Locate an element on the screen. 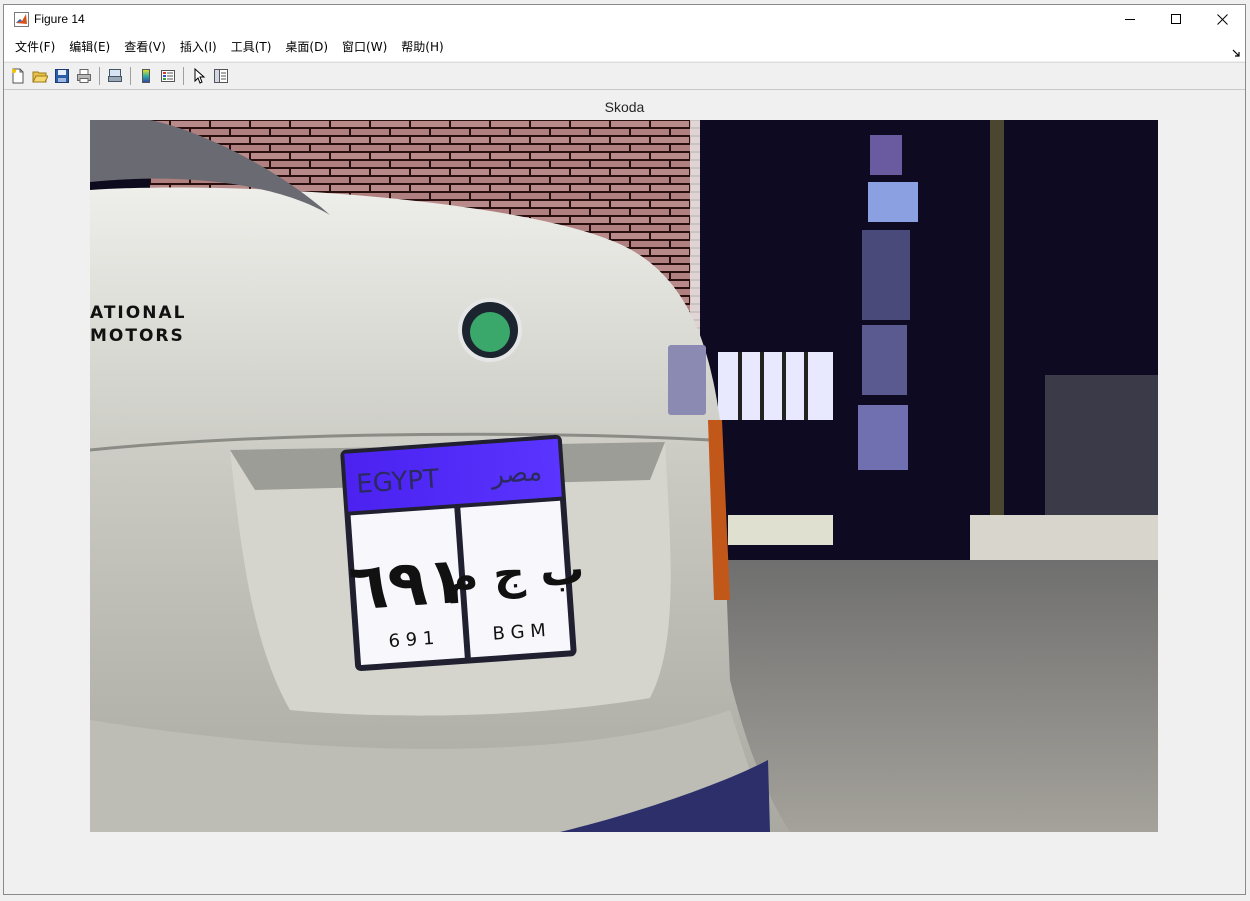  menu-tools: 工具(T) is located at coordinates (251, 47).